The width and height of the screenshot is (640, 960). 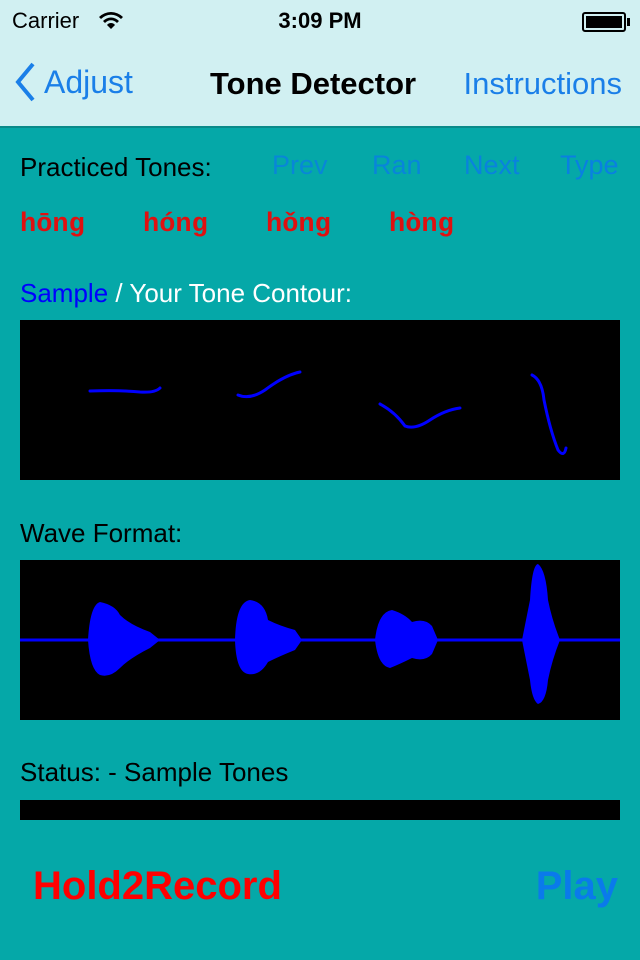 What do you see at coordinates (116, 167) in the screenshot?
I see `practiced-tones-label: Practiced Tones:` at bounding box center [116, 167].